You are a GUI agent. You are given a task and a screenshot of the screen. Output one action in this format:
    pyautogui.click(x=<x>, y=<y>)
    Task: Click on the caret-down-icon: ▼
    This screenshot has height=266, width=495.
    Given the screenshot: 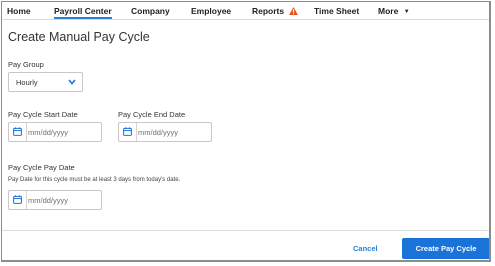 What is the action you would take?
    pyautogui.click(x=406, y=12)
    